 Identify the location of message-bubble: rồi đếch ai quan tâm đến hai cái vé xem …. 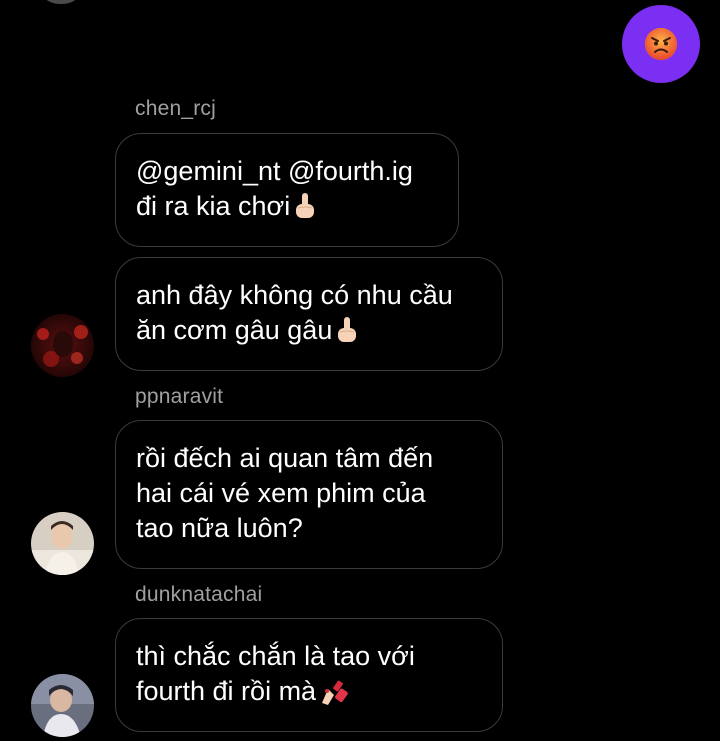
(309, 494).